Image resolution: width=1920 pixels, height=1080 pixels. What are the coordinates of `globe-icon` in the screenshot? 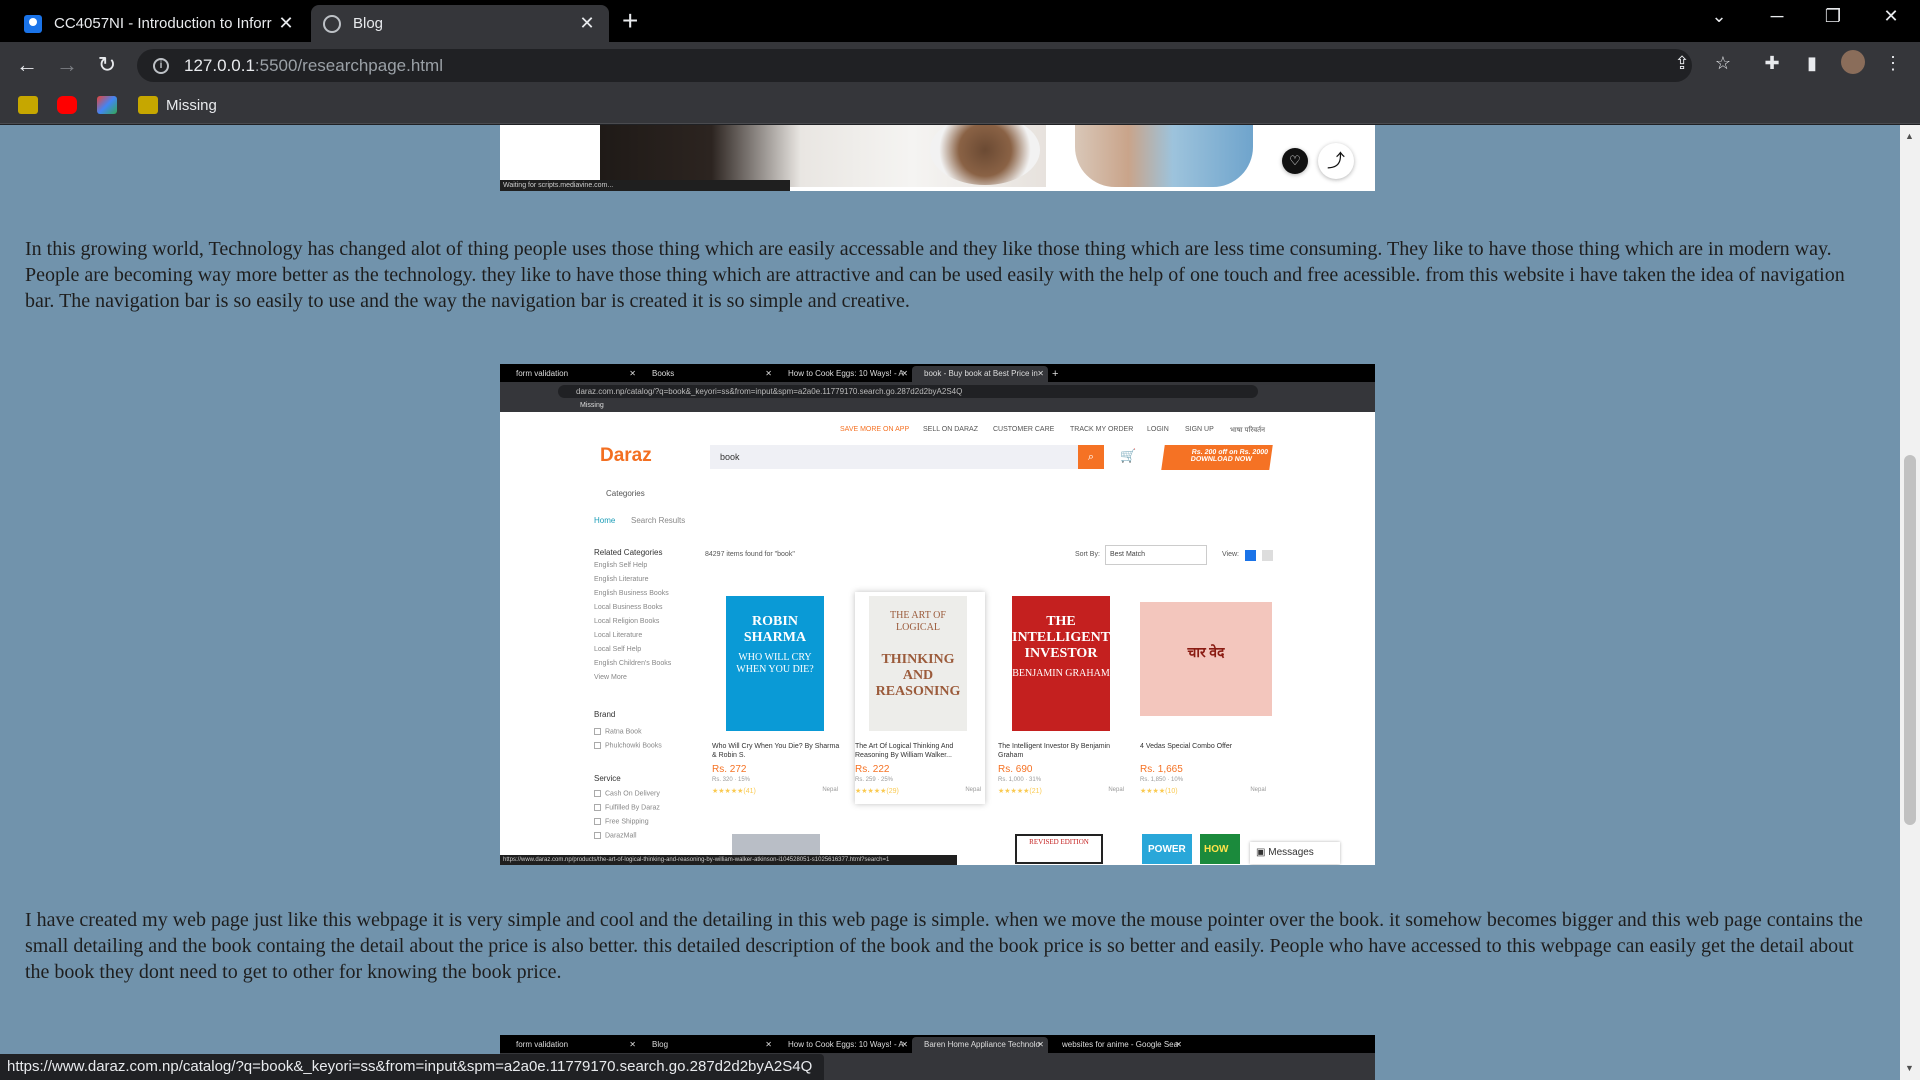 It's located at (332, 23).